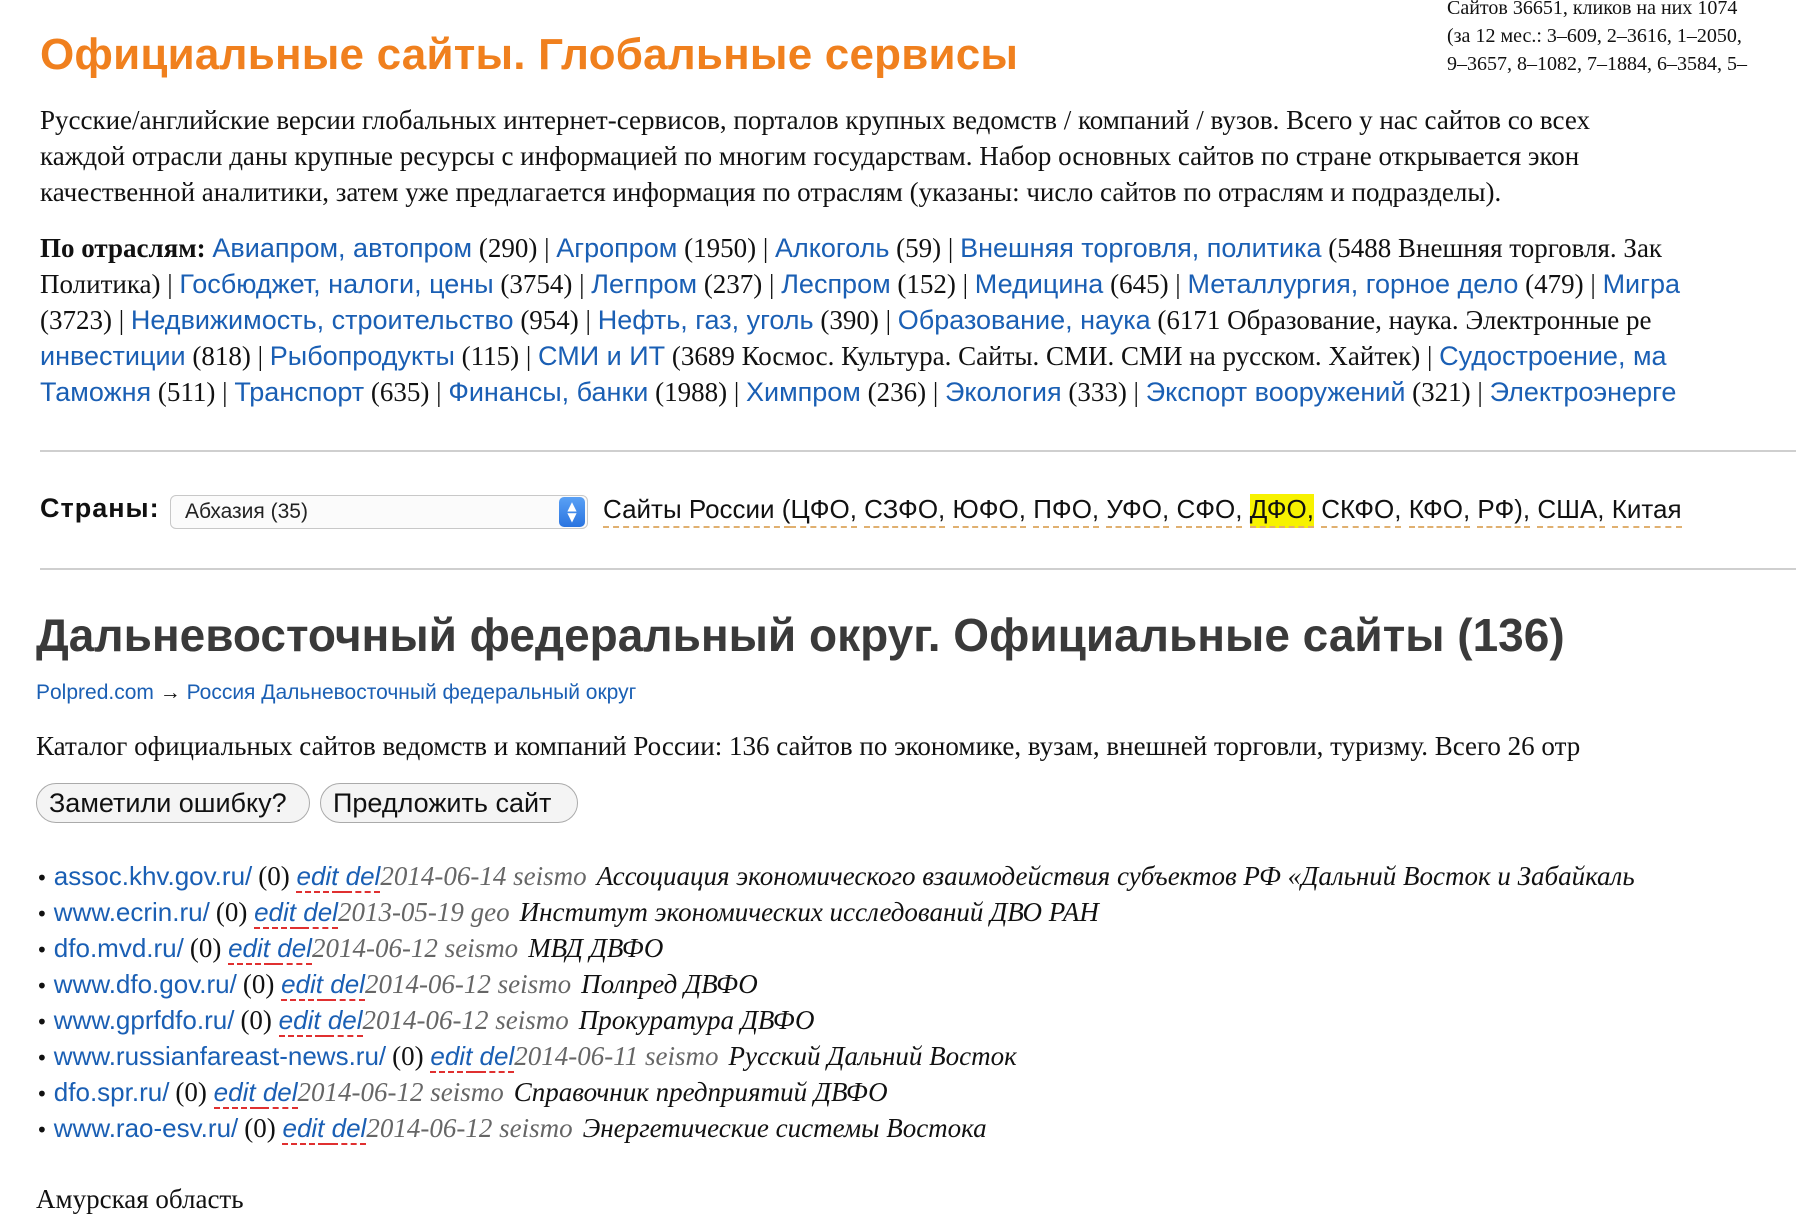  Describe the element at coordinates (412, 692) in the screenshot. I see `breadcrumb-current-link: Россия Дальневосточный федеральный округ` at that location.